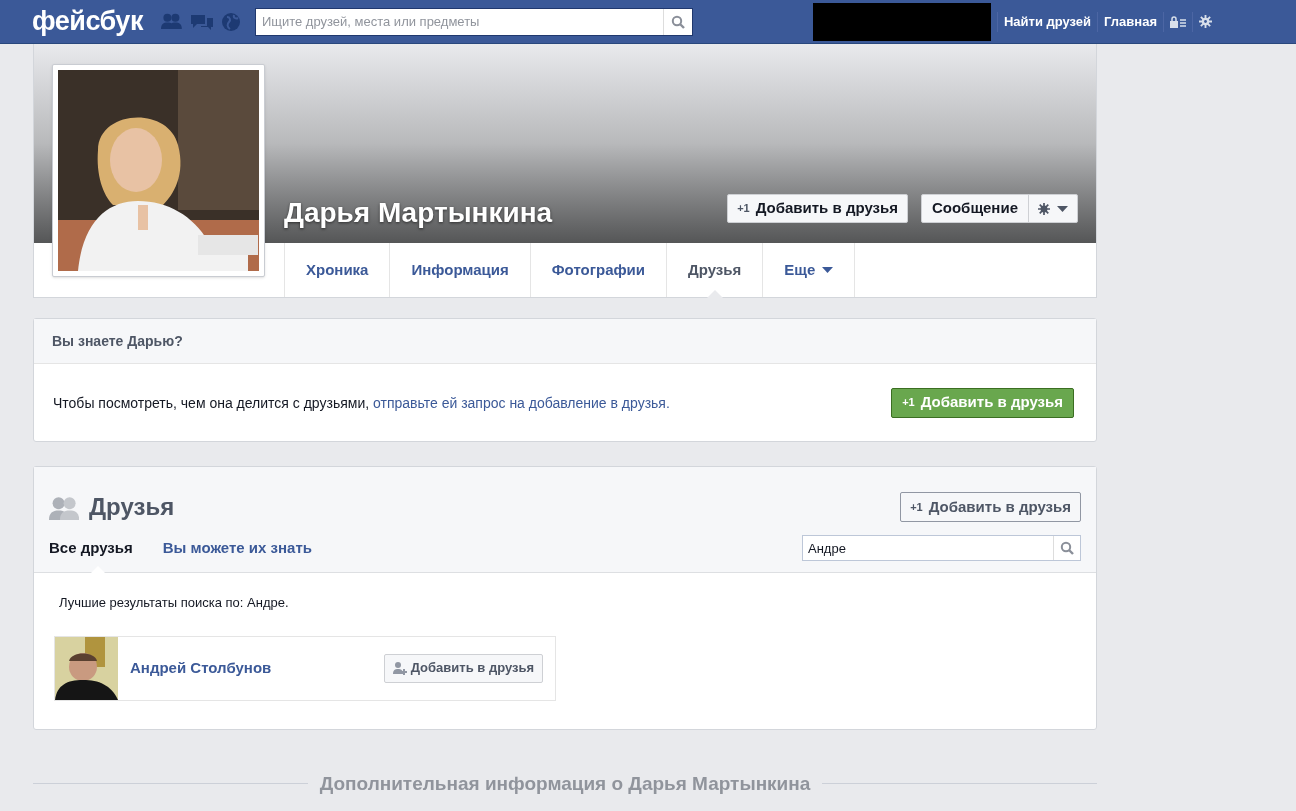 Image resolution: width=1296 pixels, height=811 pixels. Describe the element at coordinates (399, 668) in the screenshot. I see `add-person-icon` at that location.